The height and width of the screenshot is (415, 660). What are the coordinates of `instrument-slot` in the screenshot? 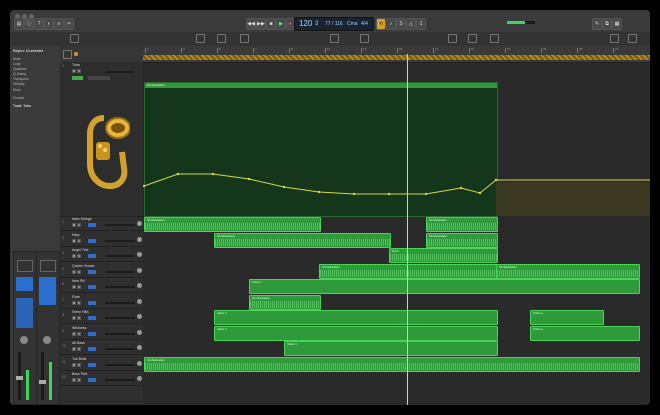 It's located at (24, 284).